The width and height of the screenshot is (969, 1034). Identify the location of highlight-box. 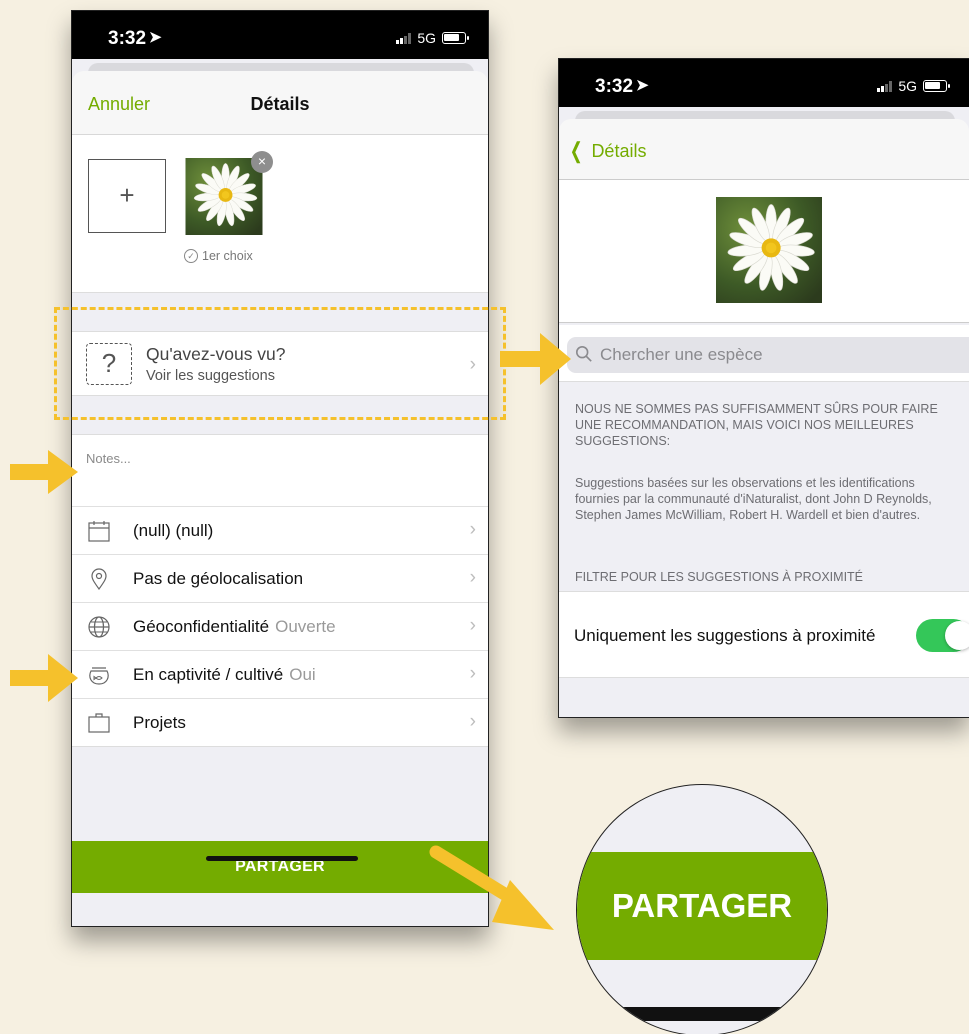
(280, 363).